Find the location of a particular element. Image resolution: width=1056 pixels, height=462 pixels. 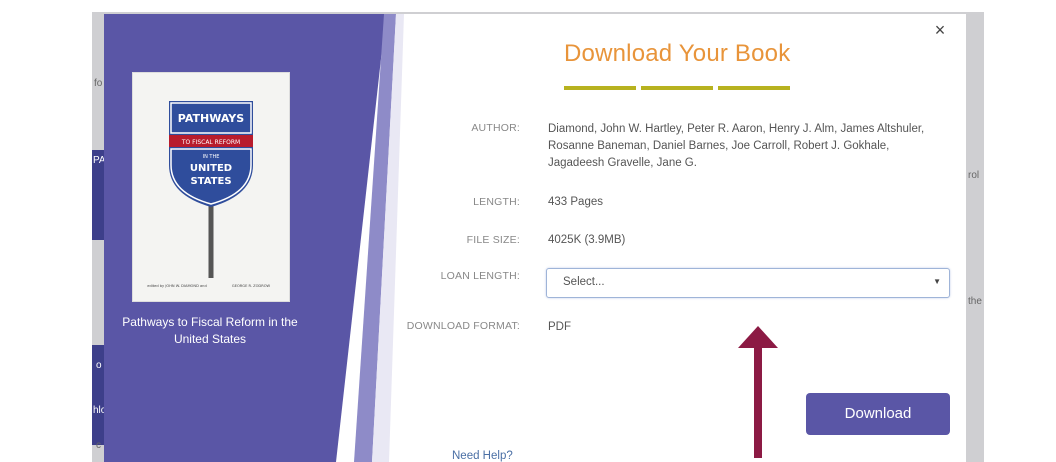

length-value: 433 Pages is located at coordinates (575, 202).